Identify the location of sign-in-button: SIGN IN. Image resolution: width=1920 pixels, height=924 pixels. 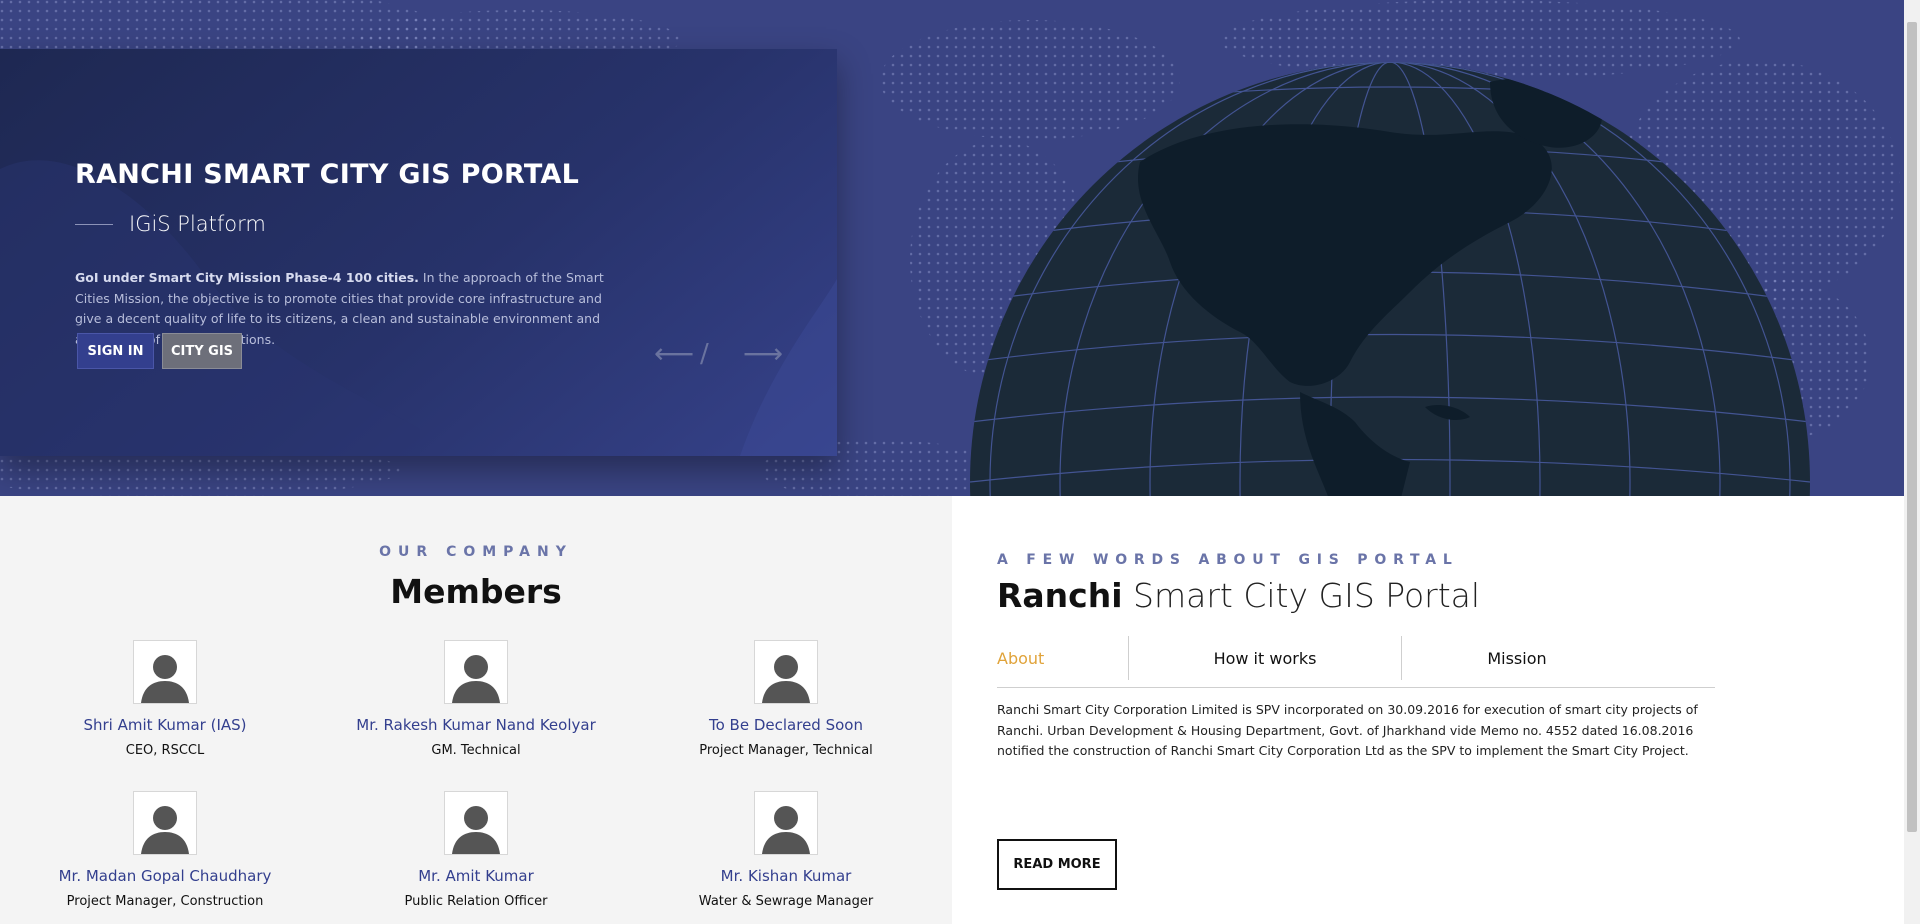
(115, 351).